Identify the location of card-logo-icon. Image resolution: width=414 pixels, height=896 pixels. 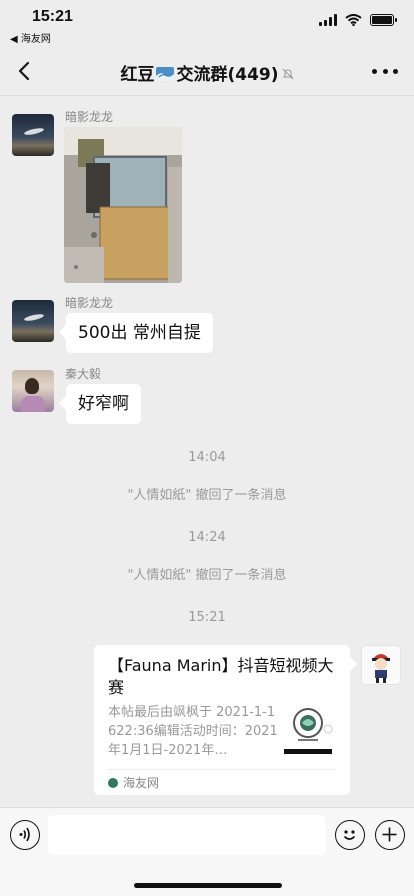
(308, 731).